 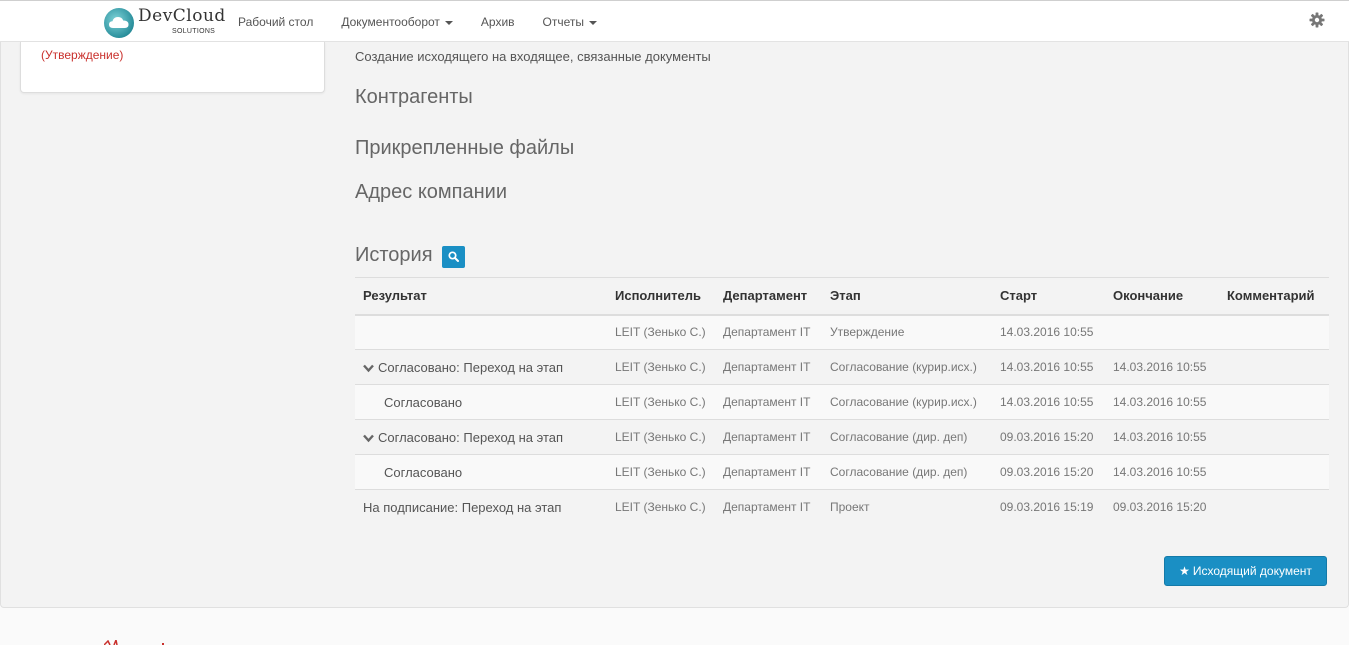 I want to click on nav-item-label: Отчеты, so click(x=563, y=22).